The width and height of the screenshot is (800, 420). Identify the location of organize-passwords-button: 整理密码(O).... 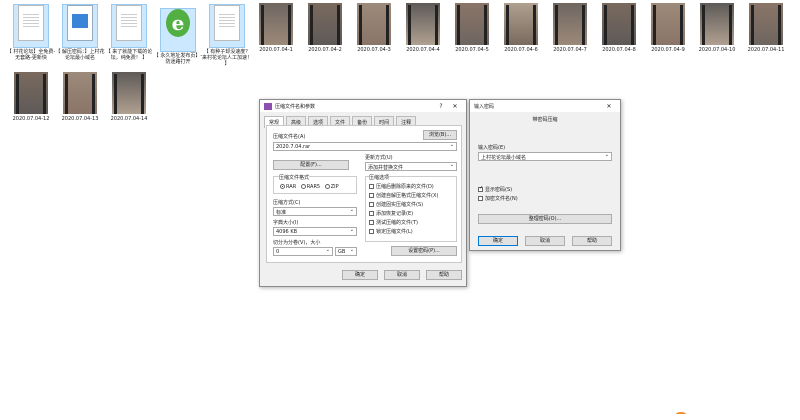
(545, 219).